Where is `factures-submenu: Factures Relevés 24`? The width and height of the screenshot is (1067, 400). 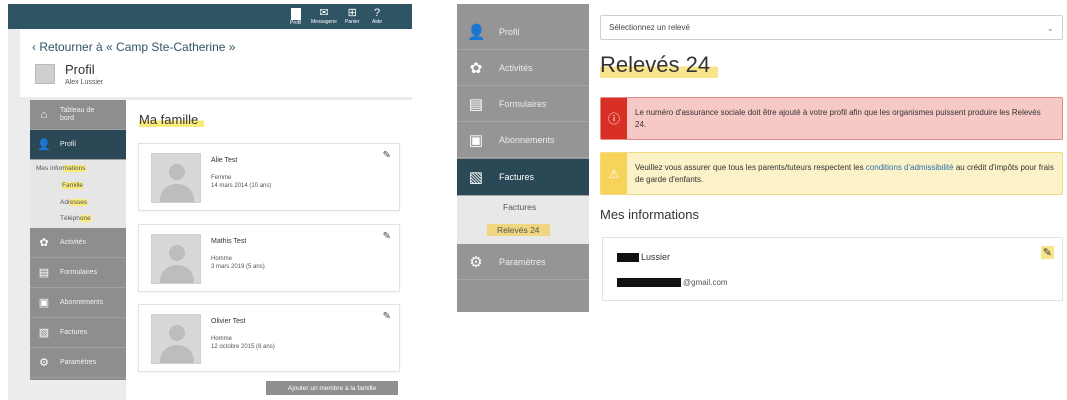
factures-submenu: Factures Relevés 24 is located at coordinates (523, 220).